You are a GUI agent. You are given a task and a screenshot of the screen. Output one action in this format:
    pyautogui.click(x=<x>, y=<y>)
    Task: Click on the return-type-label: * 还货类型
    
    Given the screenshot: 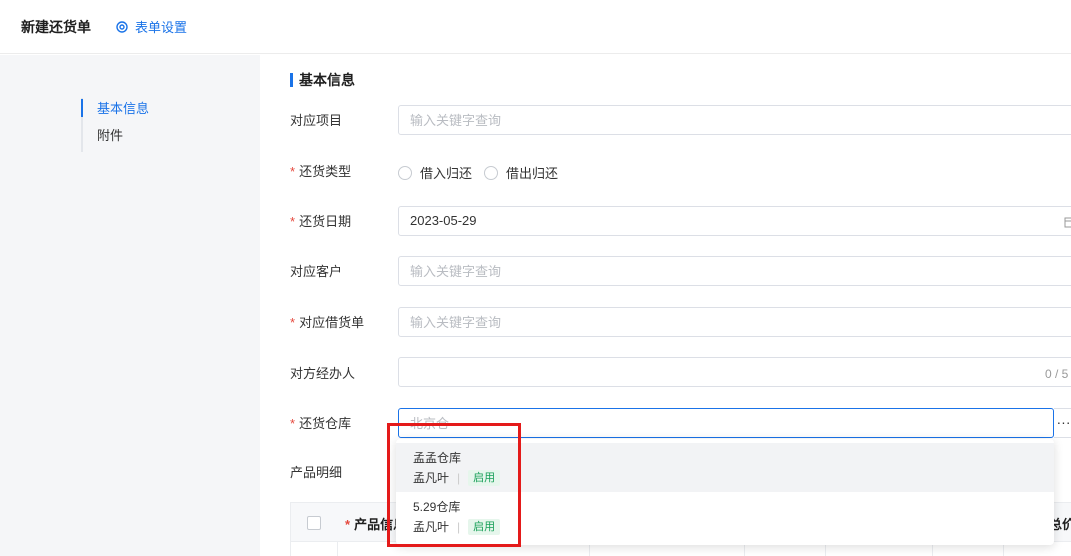 What is the action you would take?
    pyautogui.click(x=321, y=171)
    